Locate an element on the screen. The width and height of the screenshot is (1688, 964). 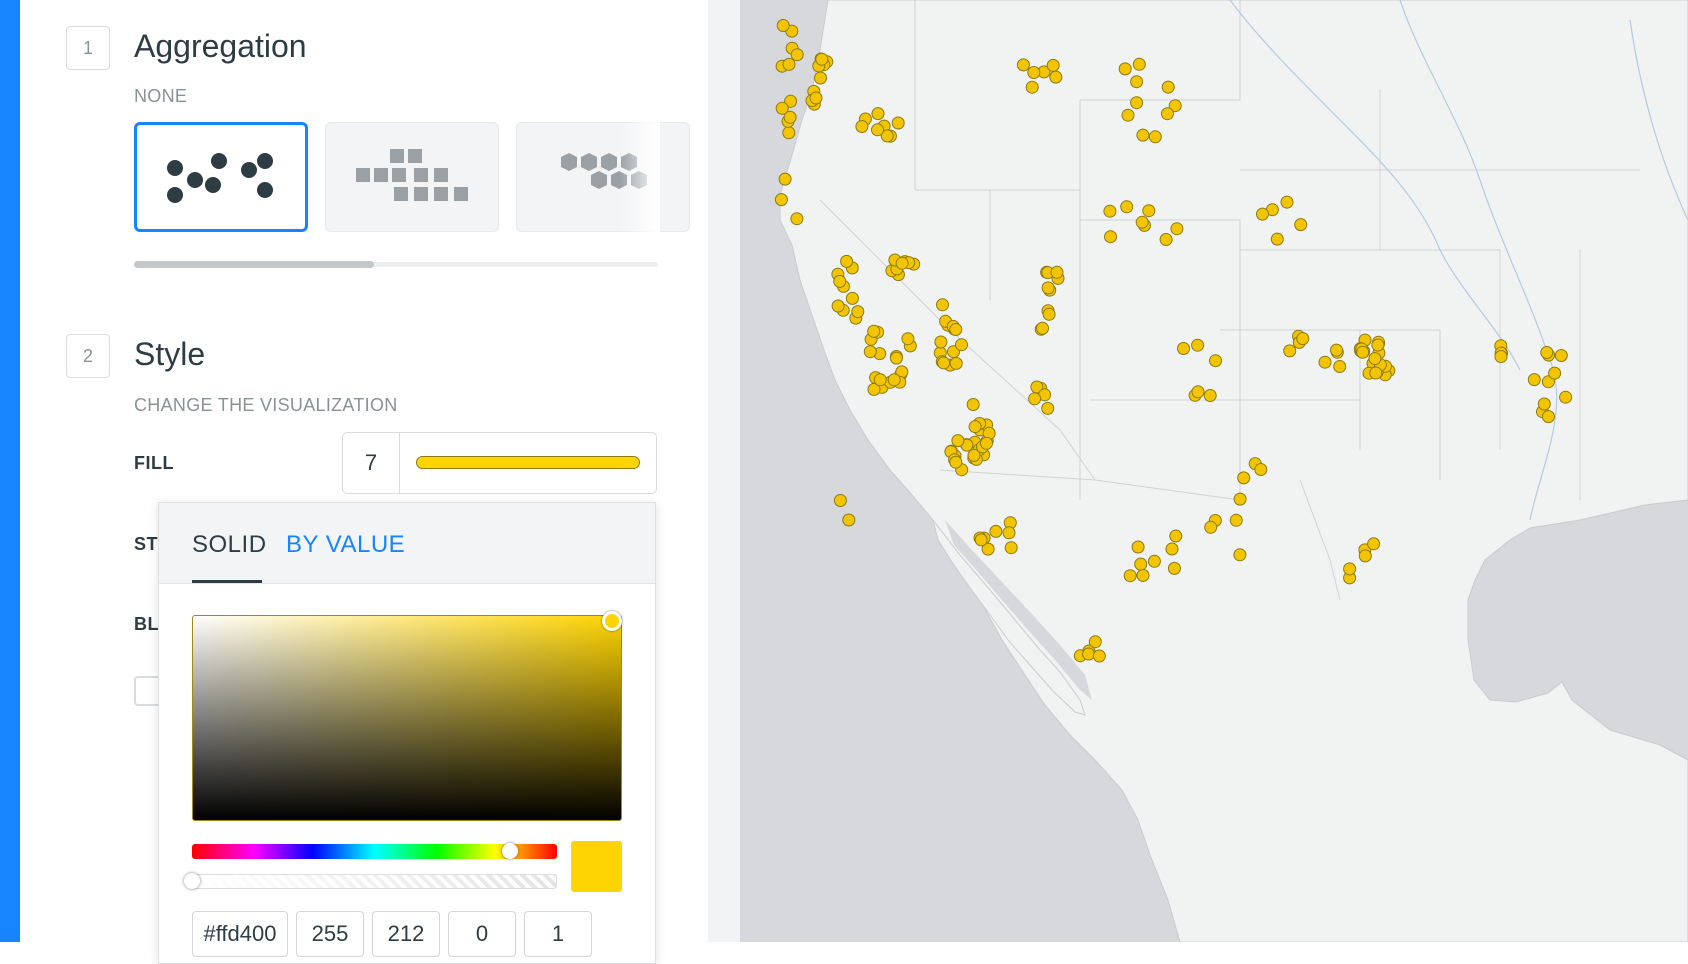
aggregation-option-hexbins is located at coordinates (603, 177).